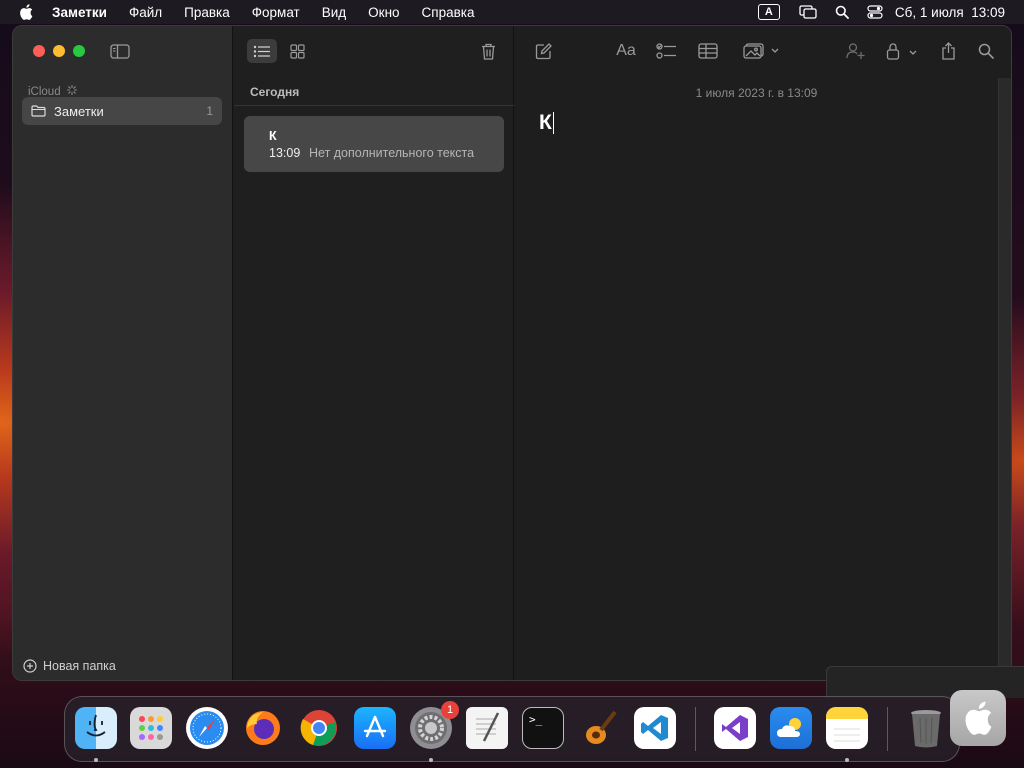 This screenshot has width=1024, height=768. I want to click on finder-icon, so click(96, 728).